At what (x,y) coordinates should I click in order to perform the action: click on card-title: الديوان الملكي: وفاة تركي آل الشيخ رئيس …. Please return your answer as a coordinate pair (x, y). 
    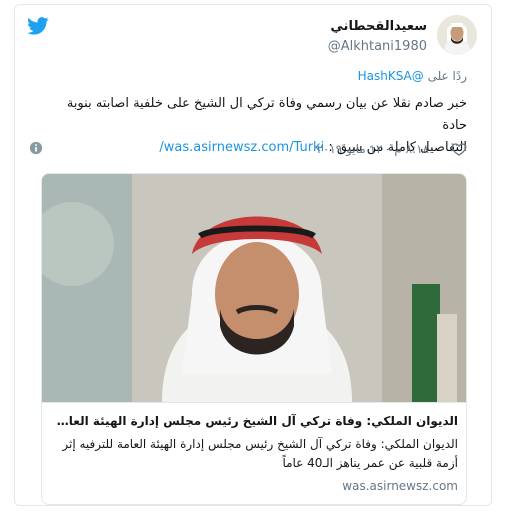
    Looking at the image, I should click on (254, 421).